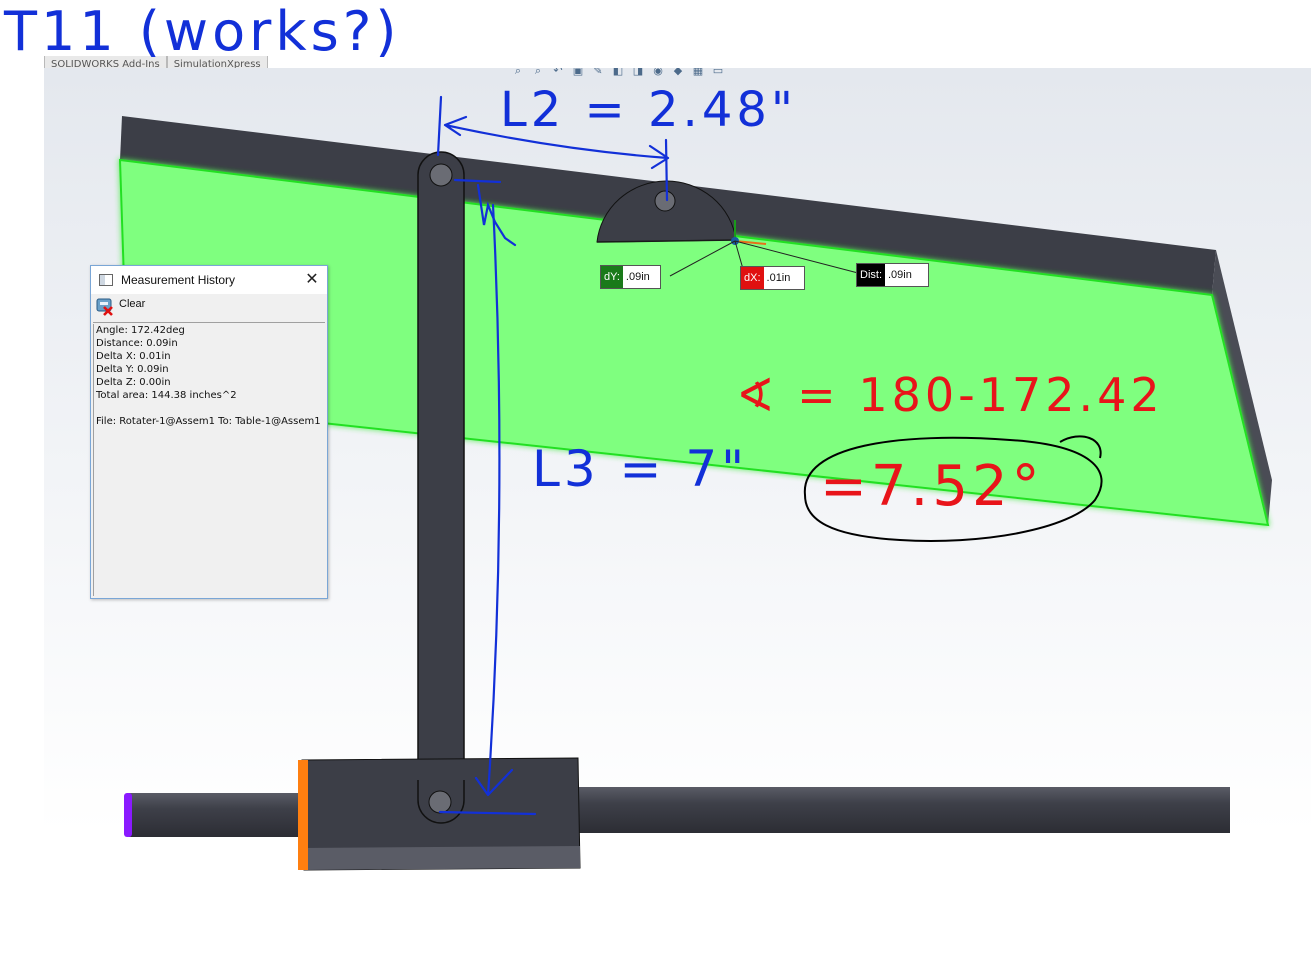  What do you see at coordinates (303, 815) in the screenshot?
I see `slider-orange-face` at bounding box center [303, 815].